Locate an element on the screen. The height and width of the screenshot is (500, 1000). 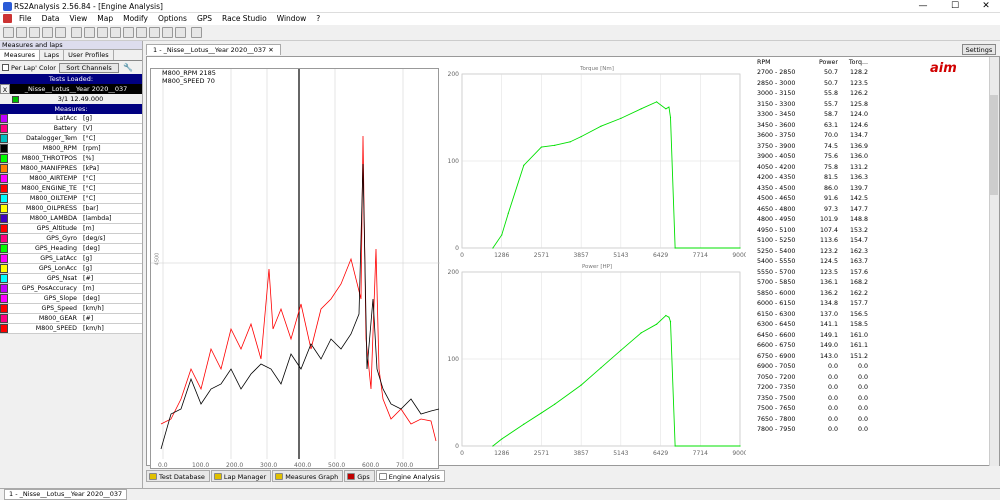
bottom-tab: Gps is located at coordinates (359, 476).